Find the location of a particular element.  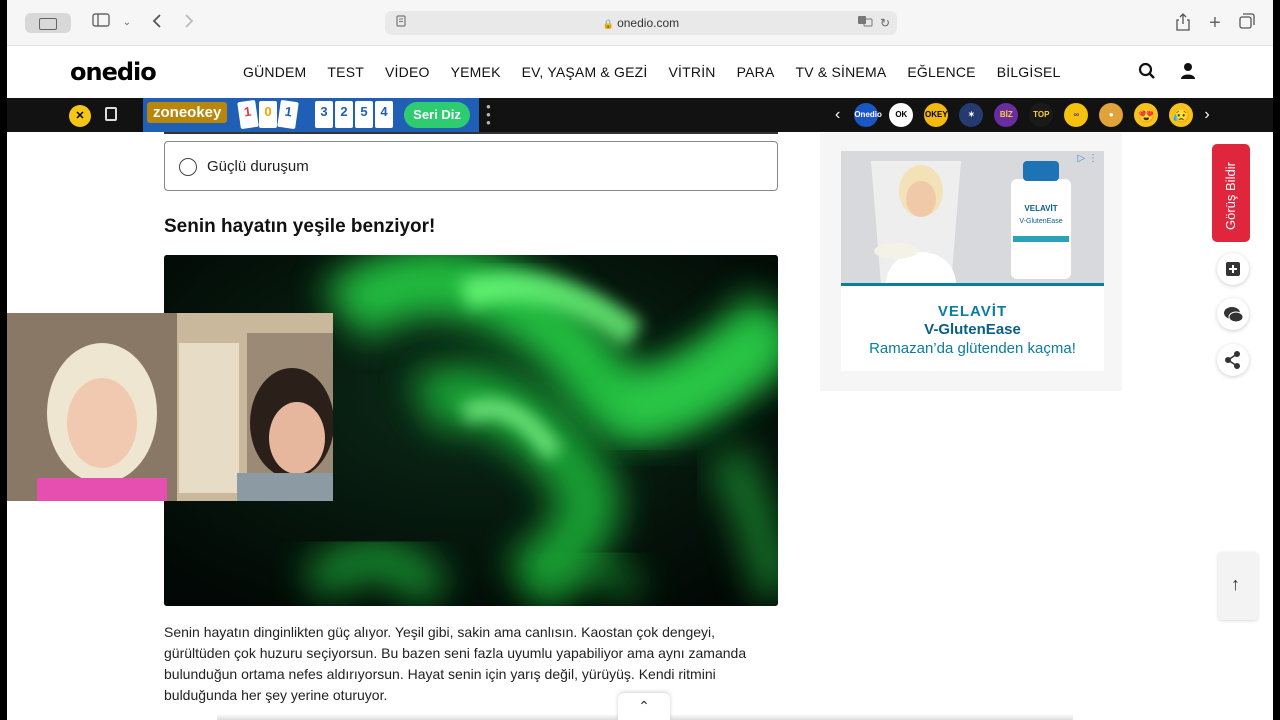

share-icon is located at coordinates (1183, 23).